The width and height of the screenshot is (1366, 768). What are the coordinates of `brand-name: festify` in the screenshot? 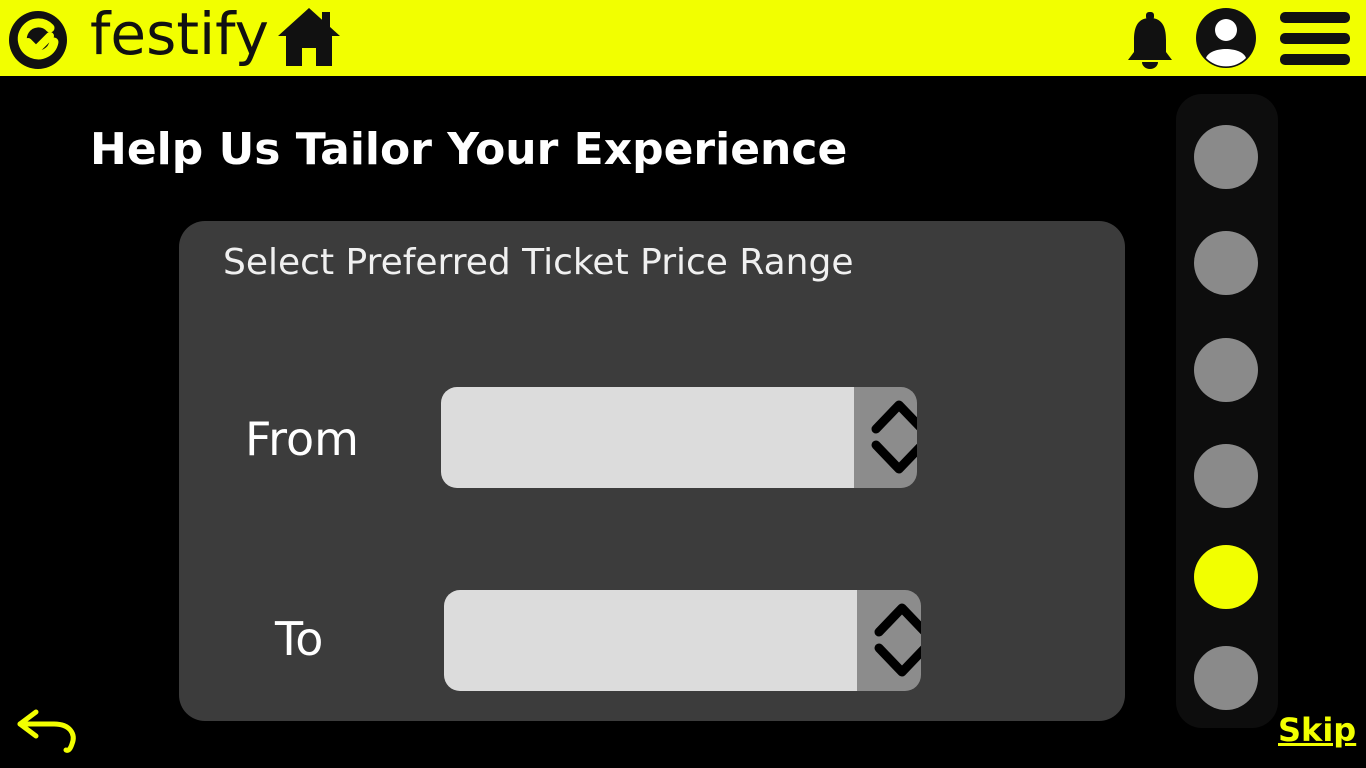 It's located at (179, 34).